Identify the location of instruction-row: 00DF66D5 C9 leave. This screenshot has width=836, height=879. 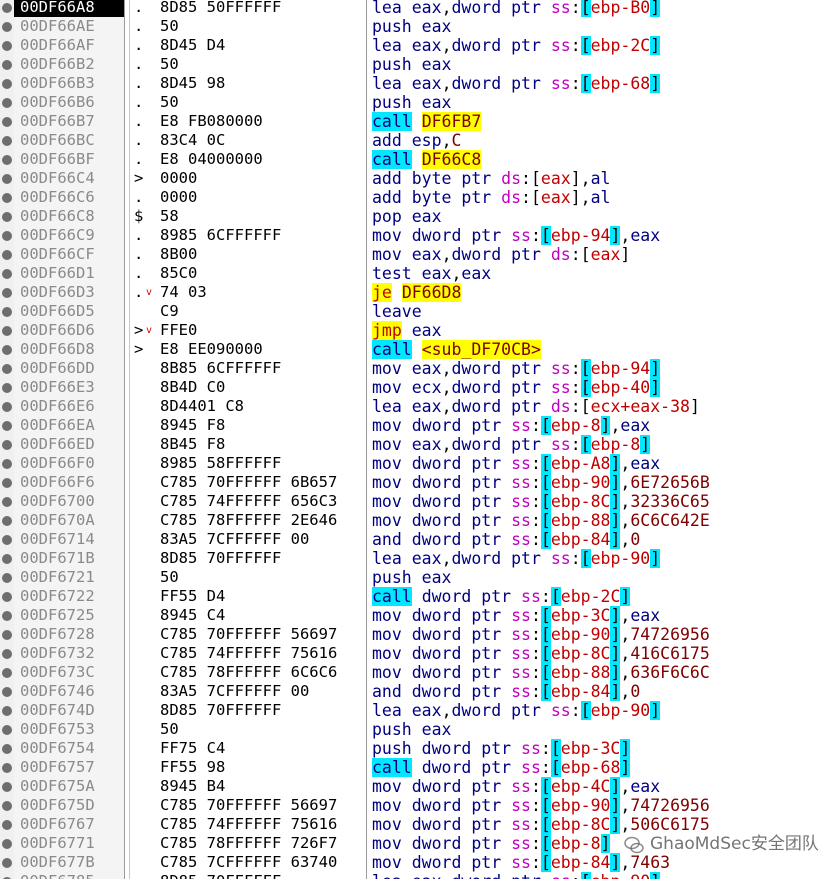
(418, 311).